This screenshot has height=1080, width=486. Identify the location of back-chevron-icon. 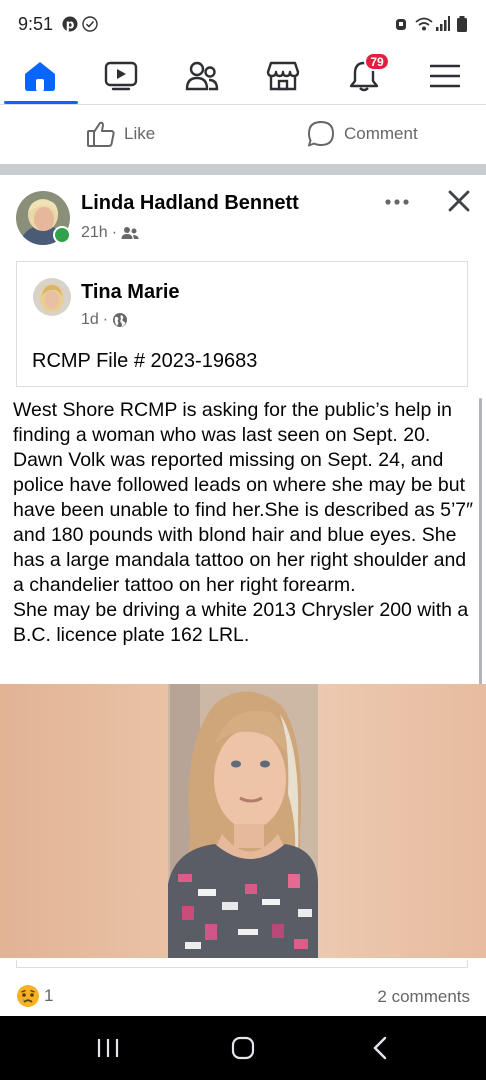
(380, 1048).